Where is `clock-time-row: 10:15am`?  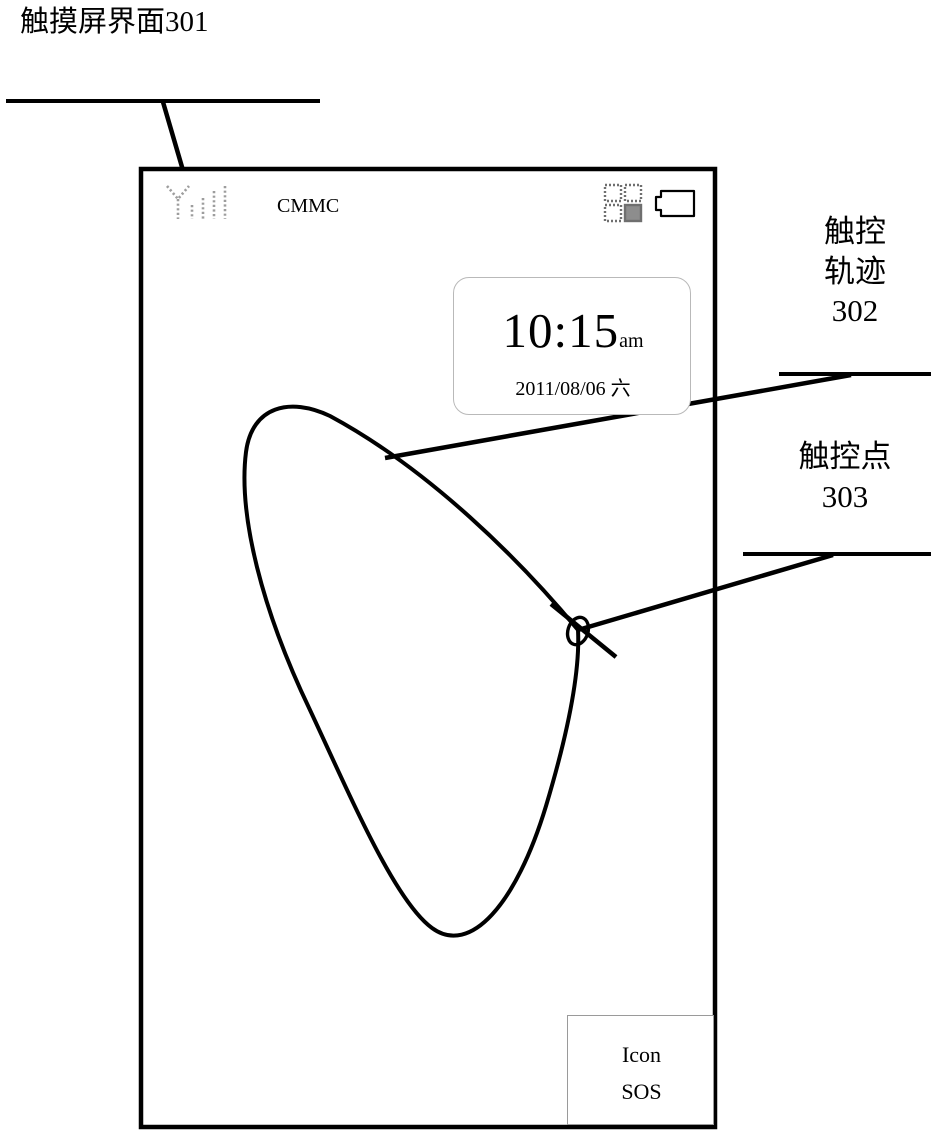
clock-time-row: 10:15am is located at coordinates (573, 330).